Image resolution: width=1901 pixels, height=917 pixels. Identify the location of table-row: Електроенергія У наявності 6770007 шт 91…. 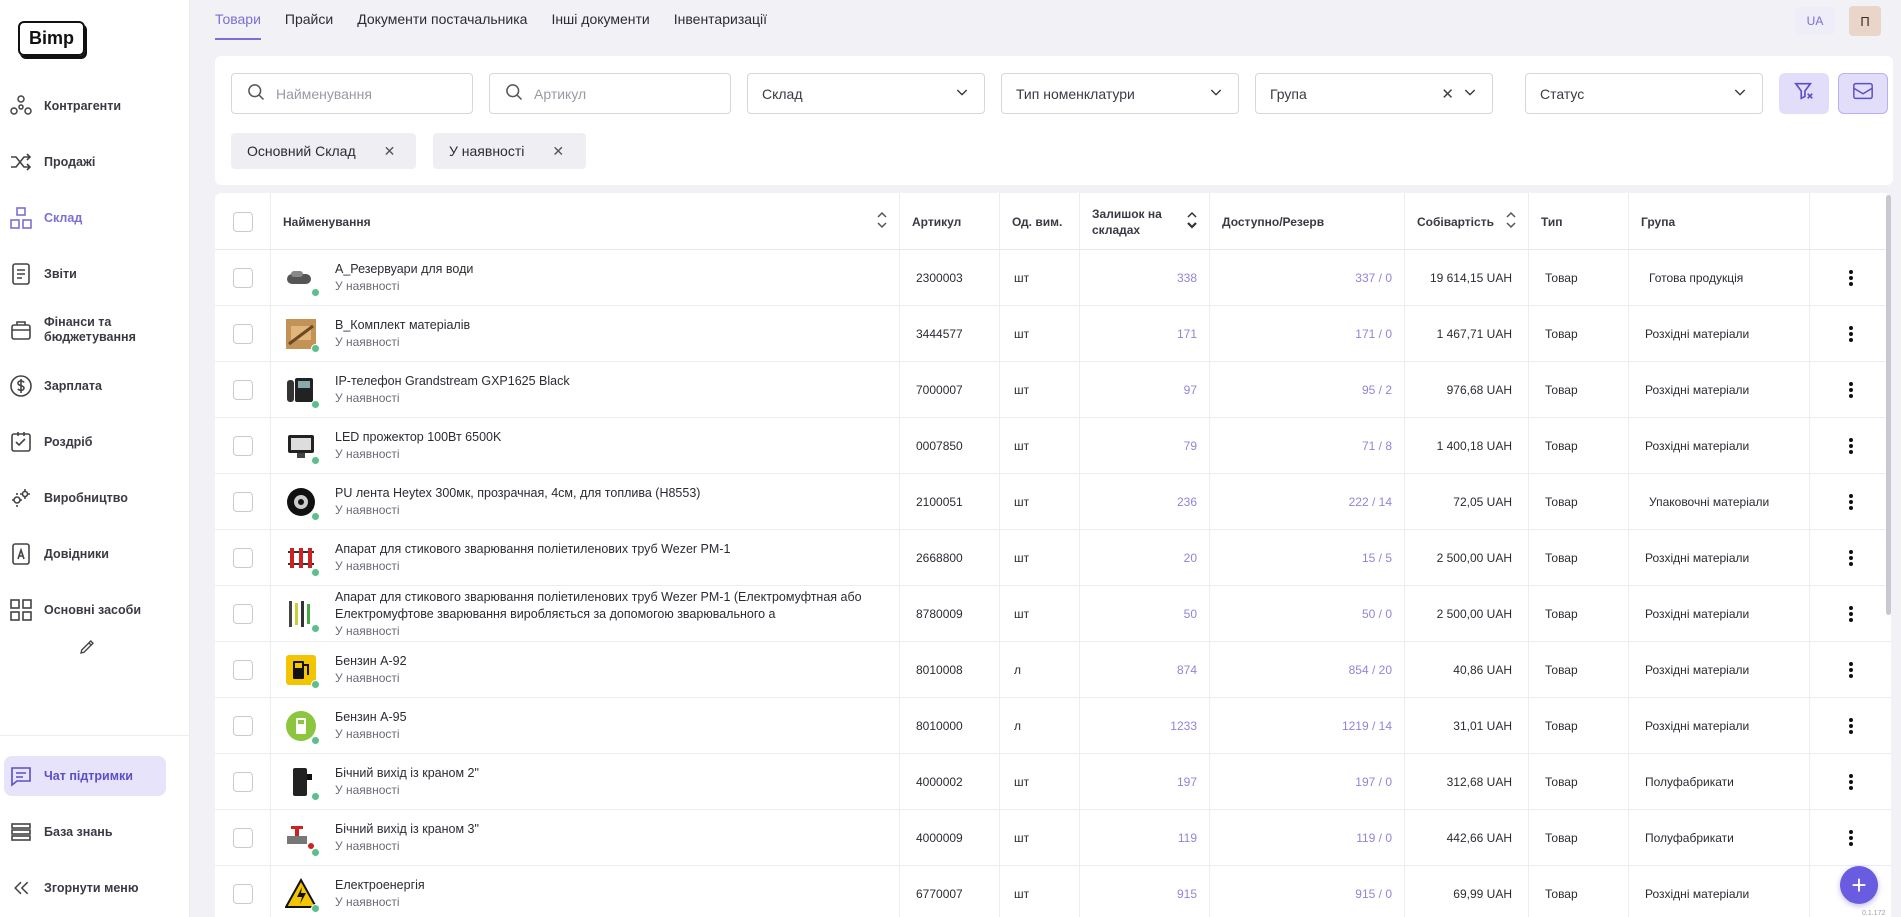
(1053, 891).